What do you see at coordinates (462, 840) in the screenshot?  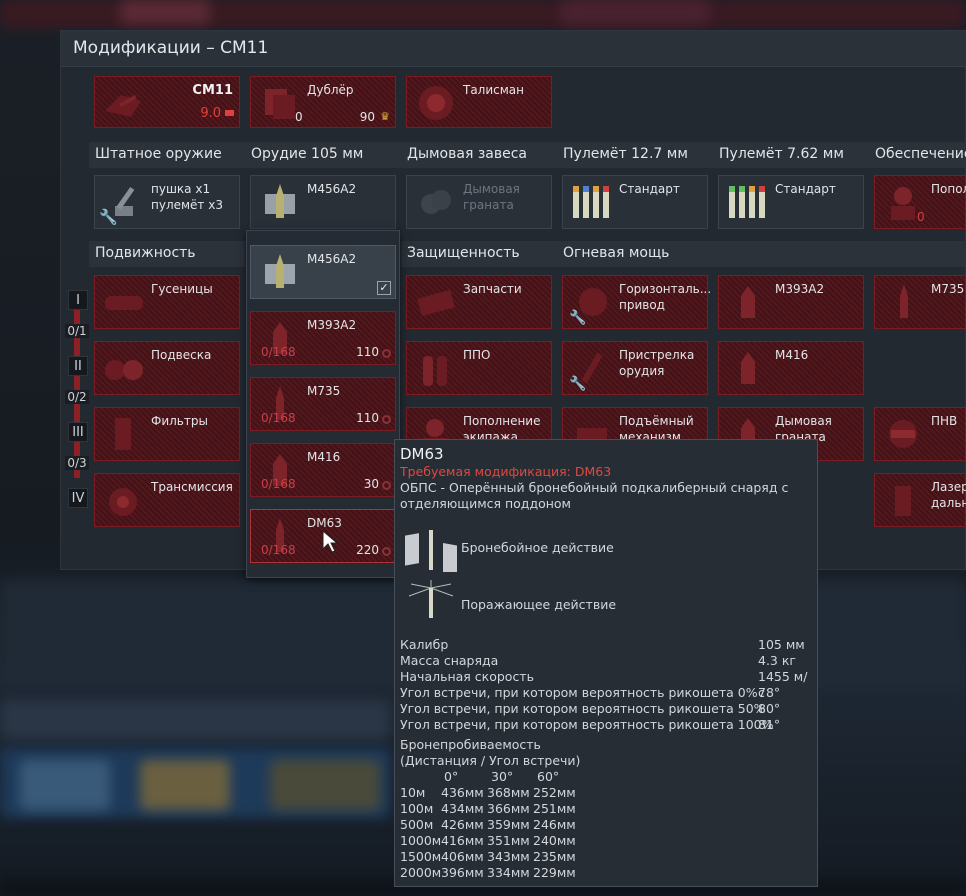 I see `pen-value: 416мм` at bounding box center [462, 840].